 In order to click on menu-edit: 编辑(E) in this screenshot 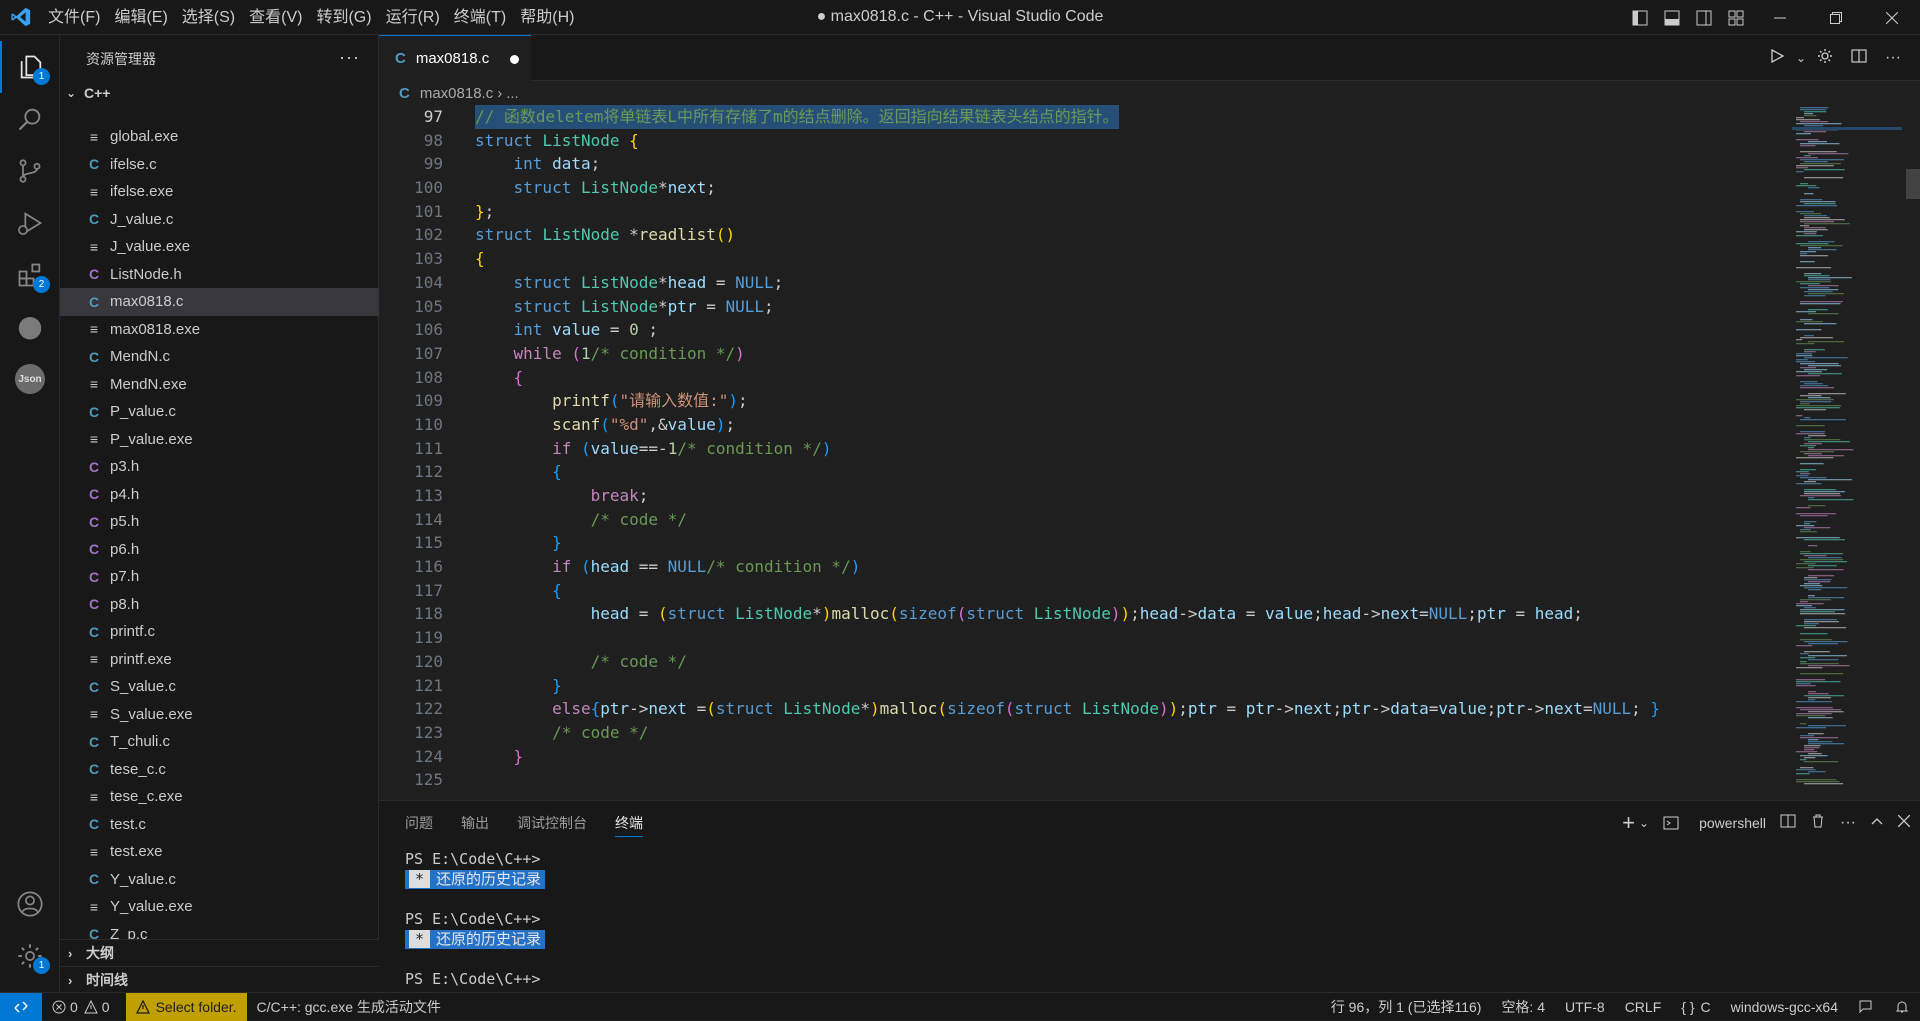, I will do `click(140, 17)`.